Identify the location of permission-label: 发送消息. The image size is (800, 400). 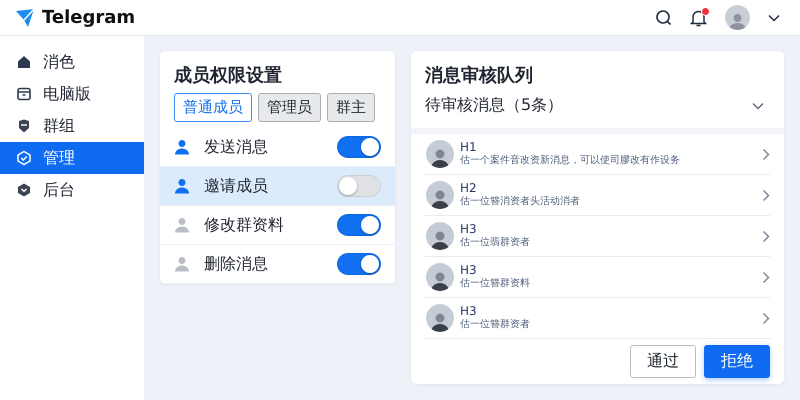
(236, 147).